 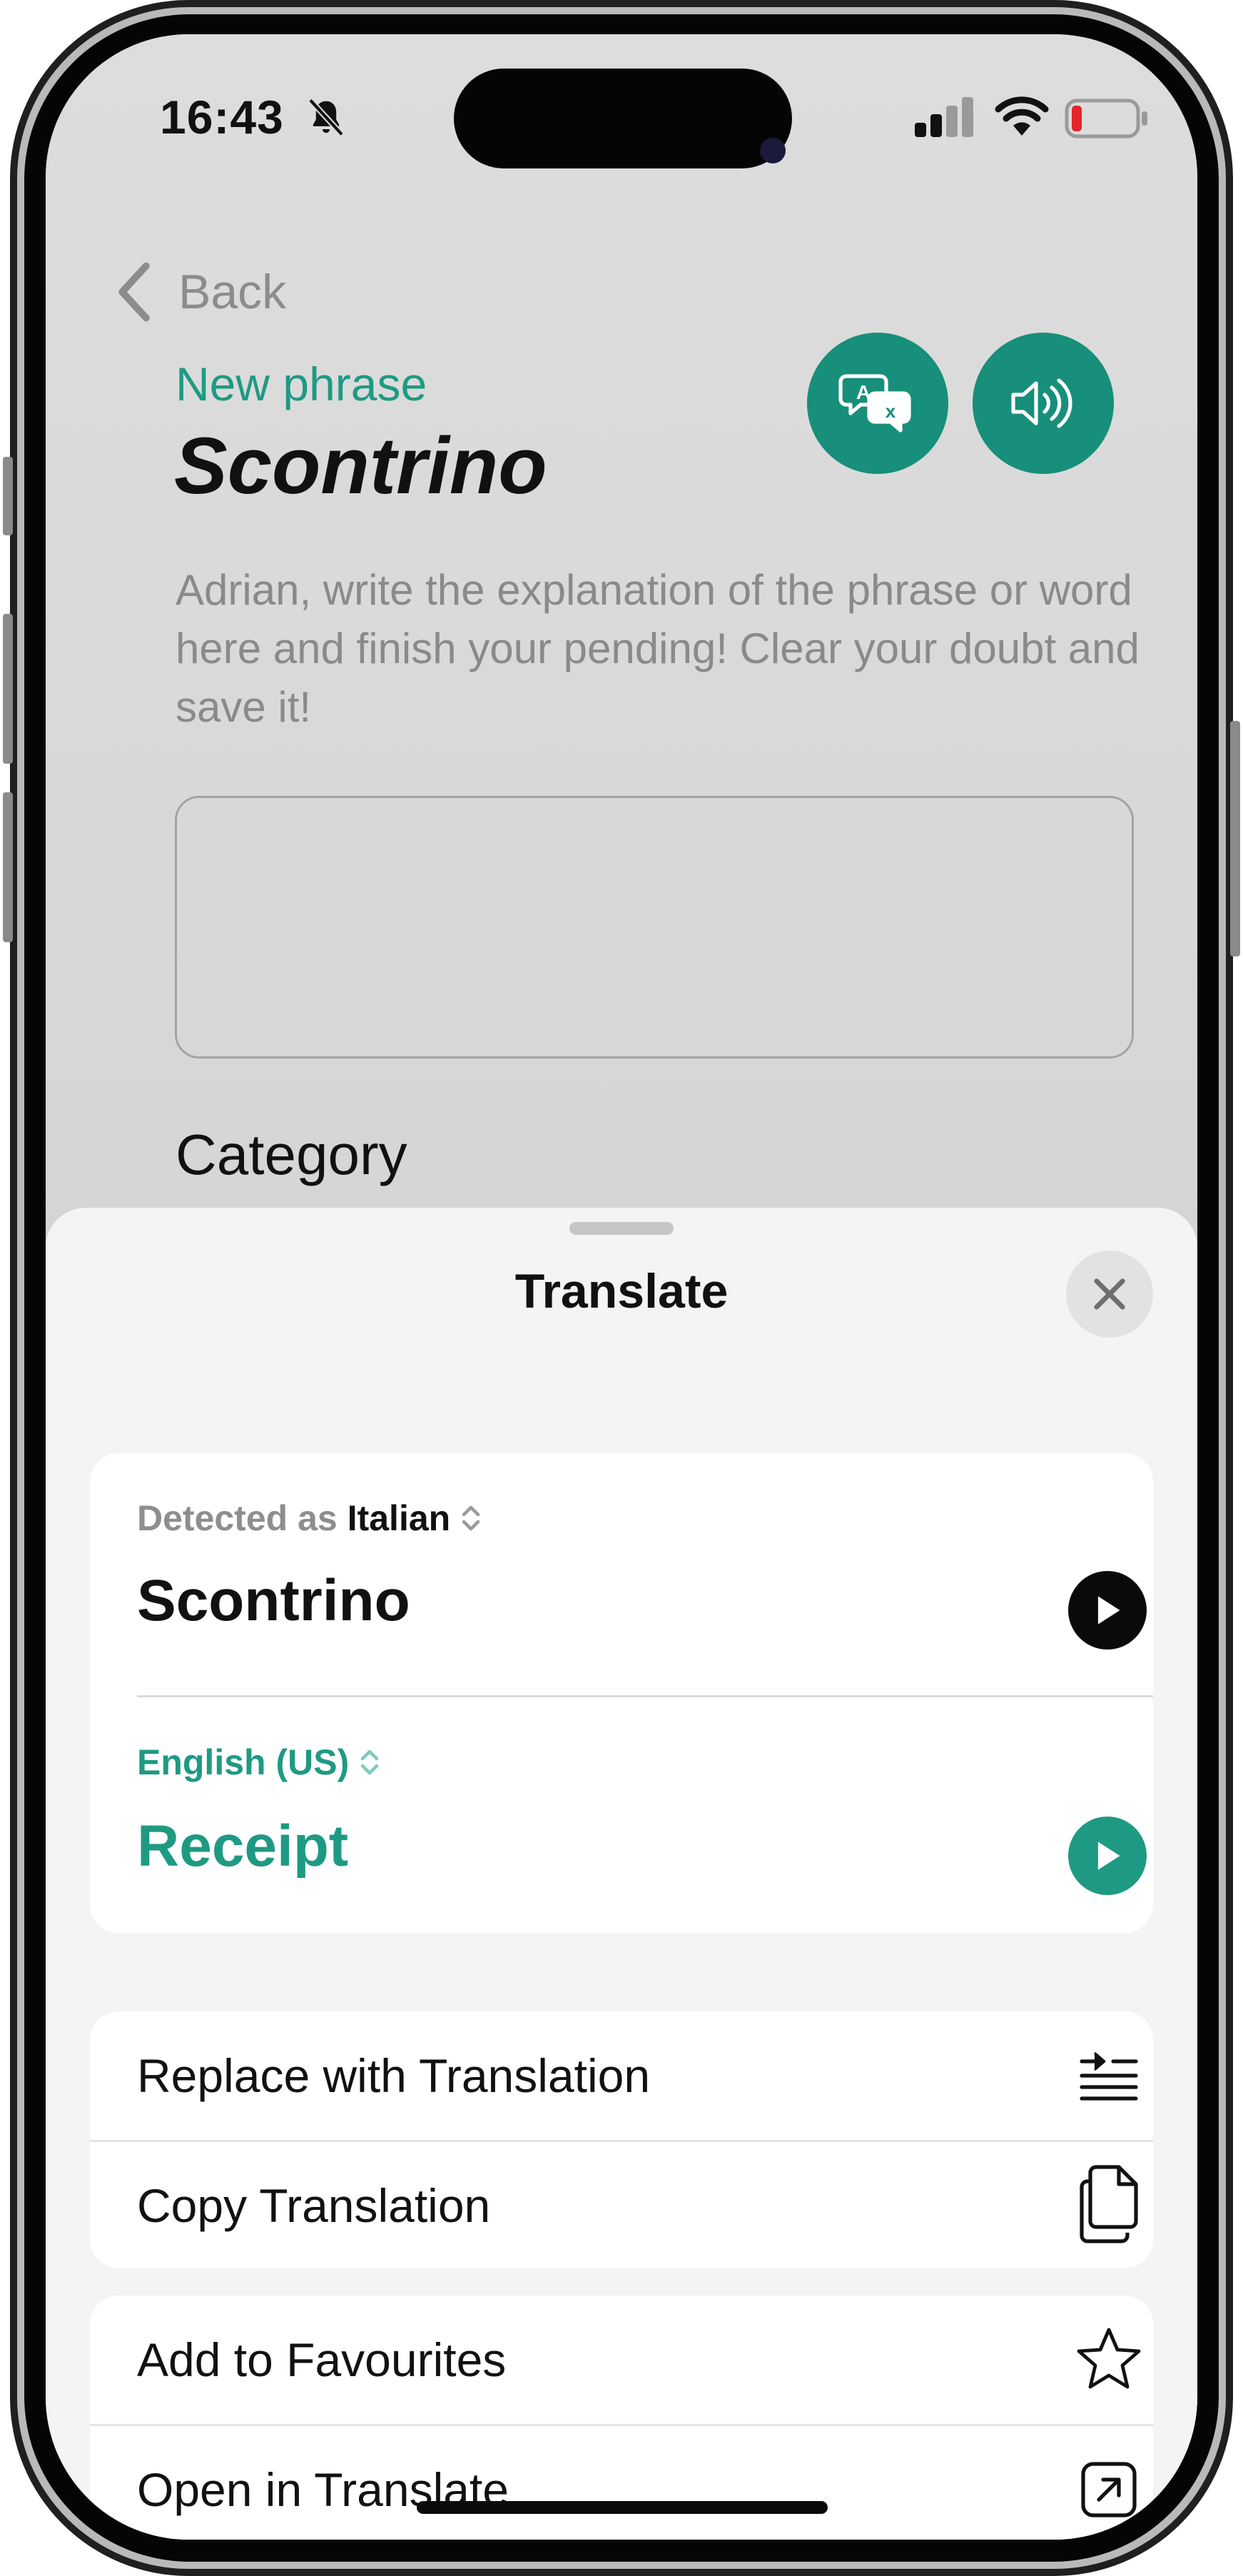 What do you see at coordinates (314, 2205) in the screenshot?
I see `copy-translation-label: Copy Translation` at bounding box center [314, 2205].